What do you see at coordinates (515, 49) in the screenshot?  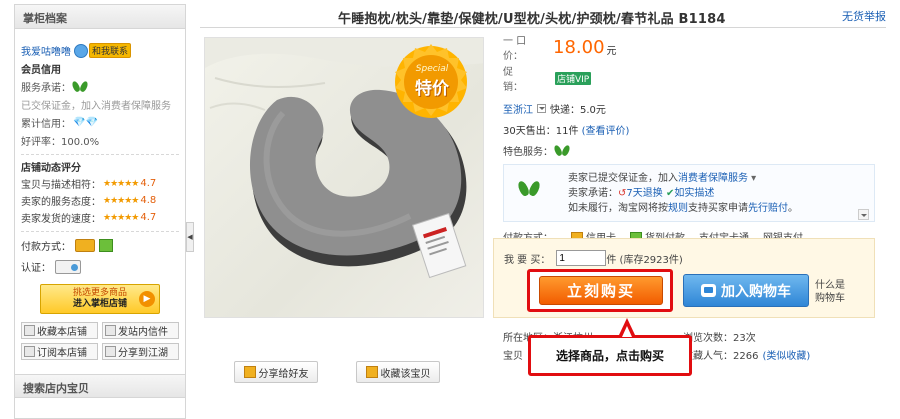 I see `price-label: 一 口 价：` at bounding box center [515, 49].